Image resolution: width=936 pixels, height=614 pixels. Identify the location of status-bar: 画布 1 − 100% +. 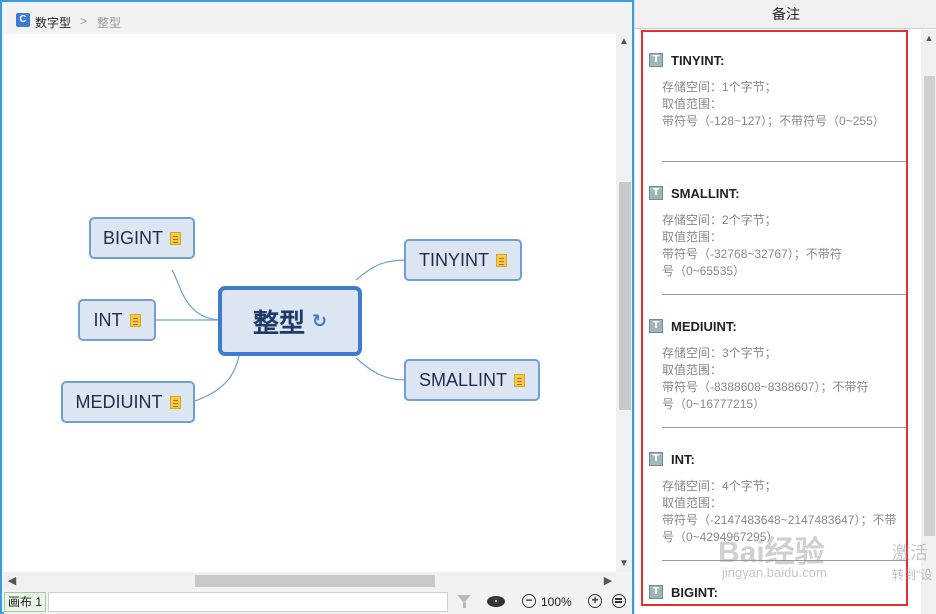
(318, 602).